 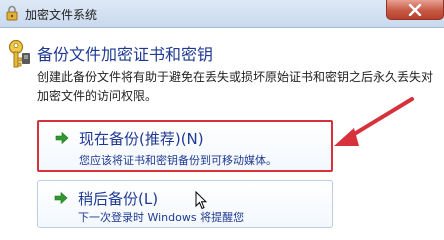 What do you see at coordinates (178, 160) in the screenshot?
I see `backup-now-sublabel: 您应该将证书和密钥备份到可移动媒体。` at bounding box center [178, 160].